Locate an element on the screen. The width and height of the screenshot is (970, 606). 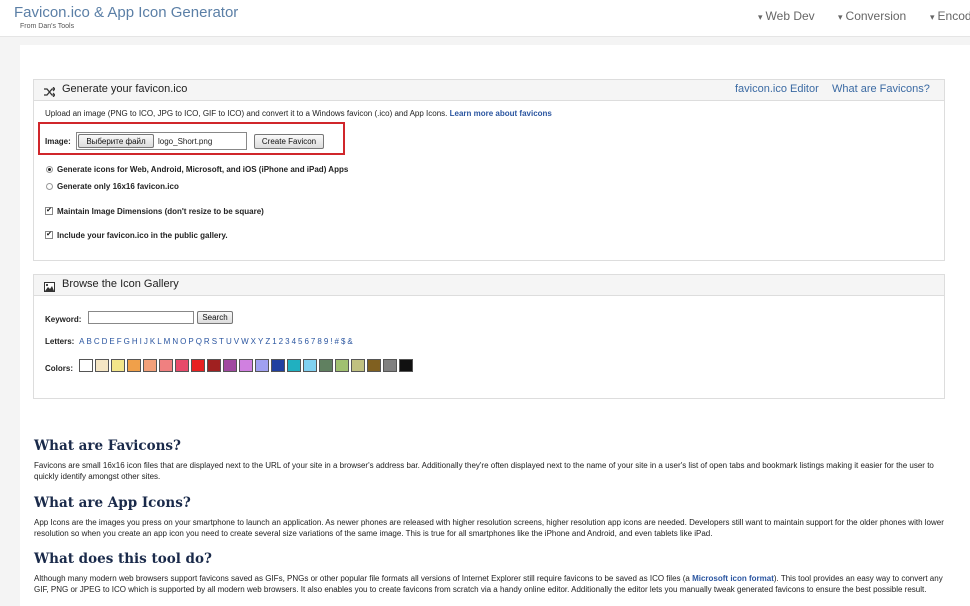
letter-link: D is located at coordinates (105, 341).